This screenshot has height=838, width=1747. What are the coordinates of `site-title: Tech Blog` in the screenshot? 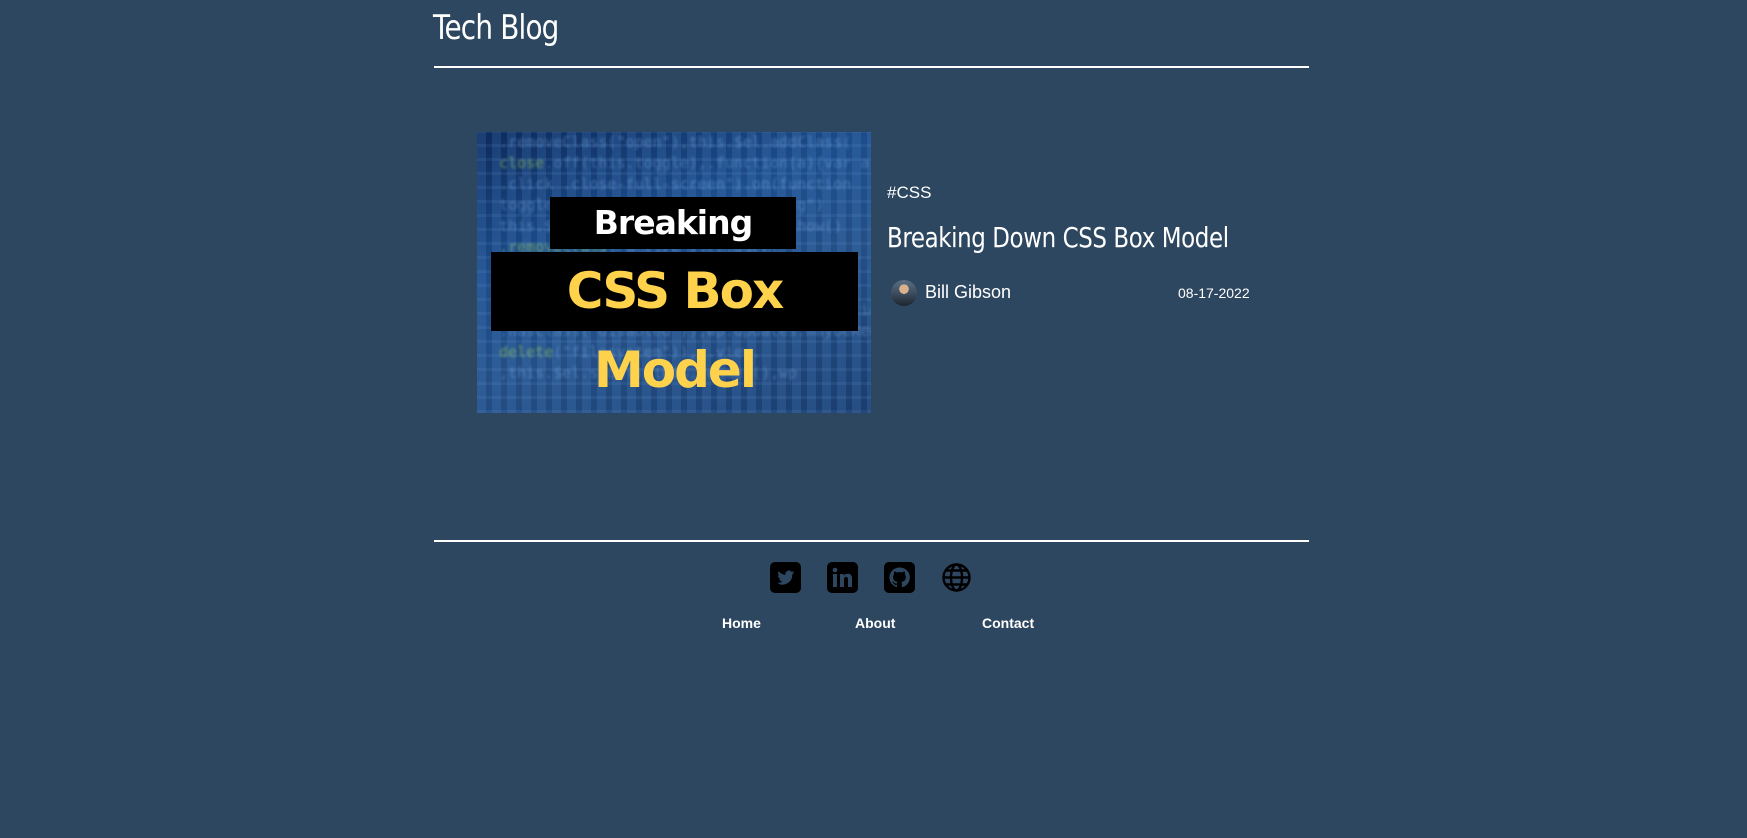 It's located at (496, 28).